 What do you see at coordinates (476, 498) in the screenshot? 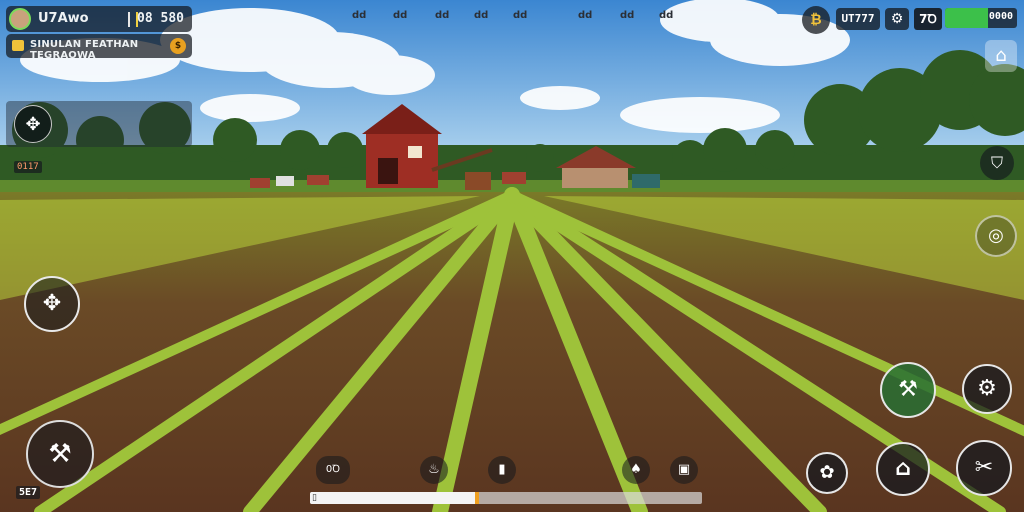
I see `progress-marker` at bounding box center [476, 498].